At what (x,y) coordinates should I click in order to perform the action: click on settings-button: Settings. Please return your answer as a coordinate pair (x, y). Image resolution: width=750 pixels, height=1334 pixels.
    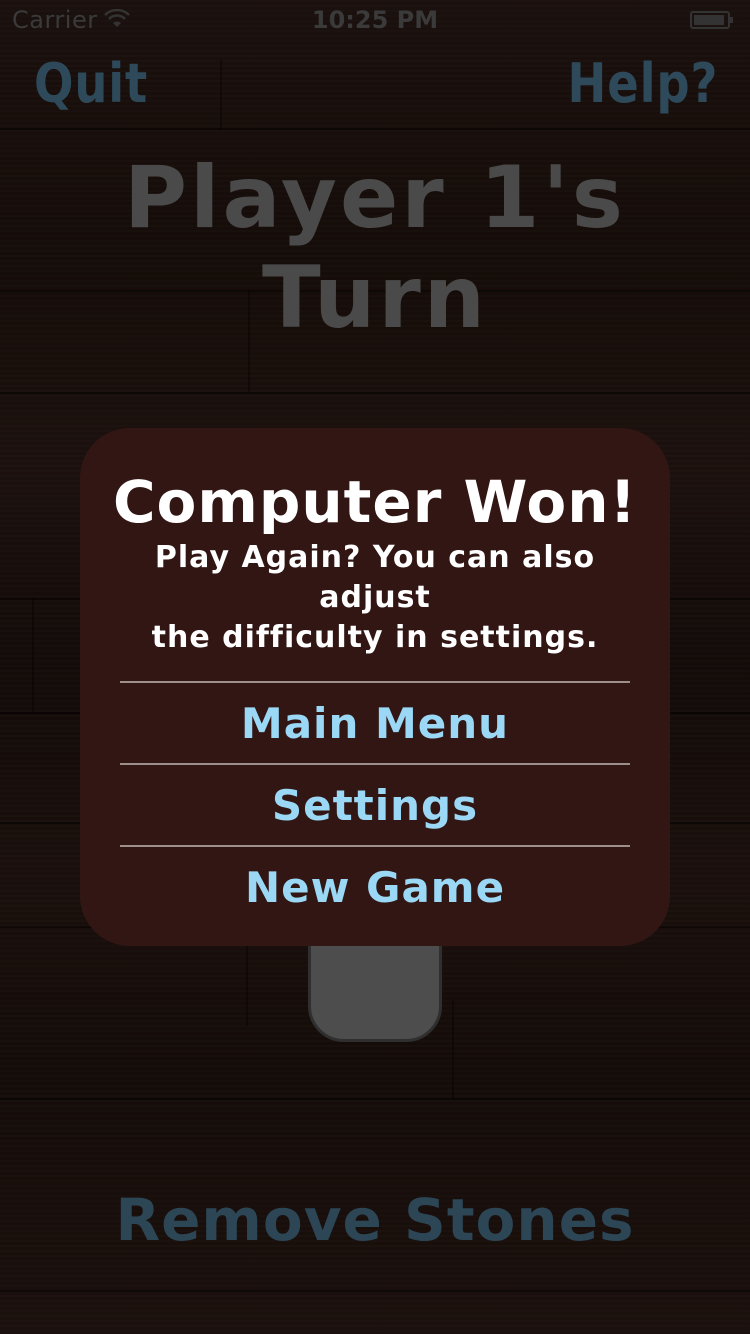
    Looking at the image, I should click on (375, 806).